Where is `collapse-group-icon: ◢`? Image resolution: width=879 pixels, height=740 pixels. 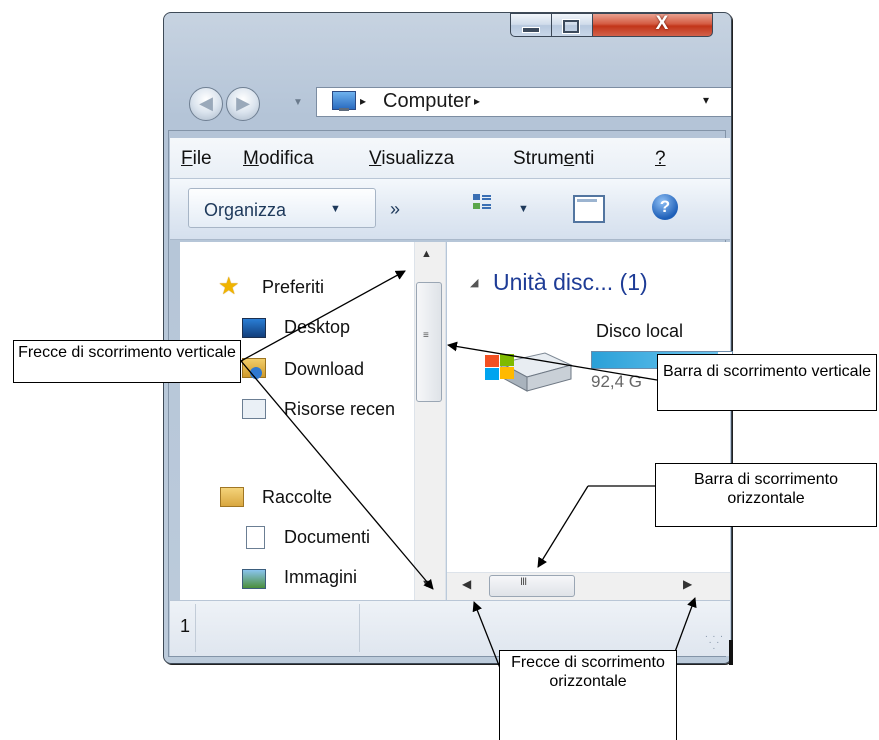
collapse-group-icon: ◢ is located at coordinates (474, 282).